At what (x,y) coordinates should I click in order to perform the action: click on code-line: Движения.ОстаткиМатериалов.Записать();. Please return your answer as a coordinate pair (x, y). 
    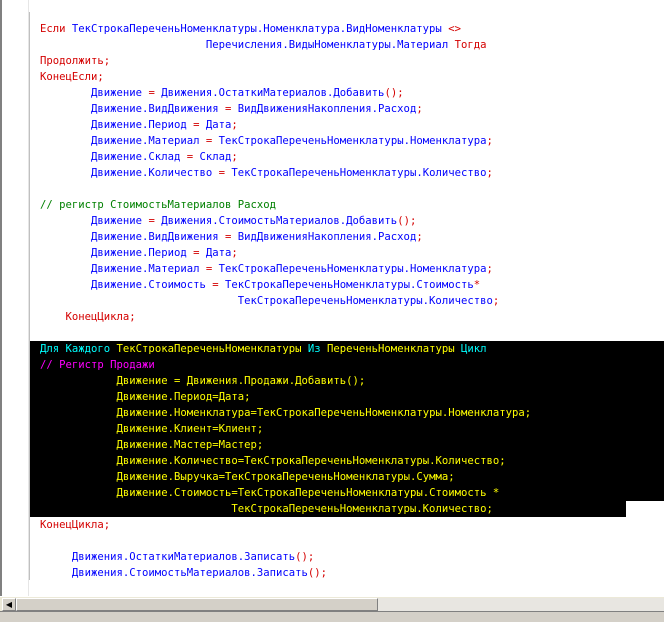
    Looking at the image, I should click on (352, 557).